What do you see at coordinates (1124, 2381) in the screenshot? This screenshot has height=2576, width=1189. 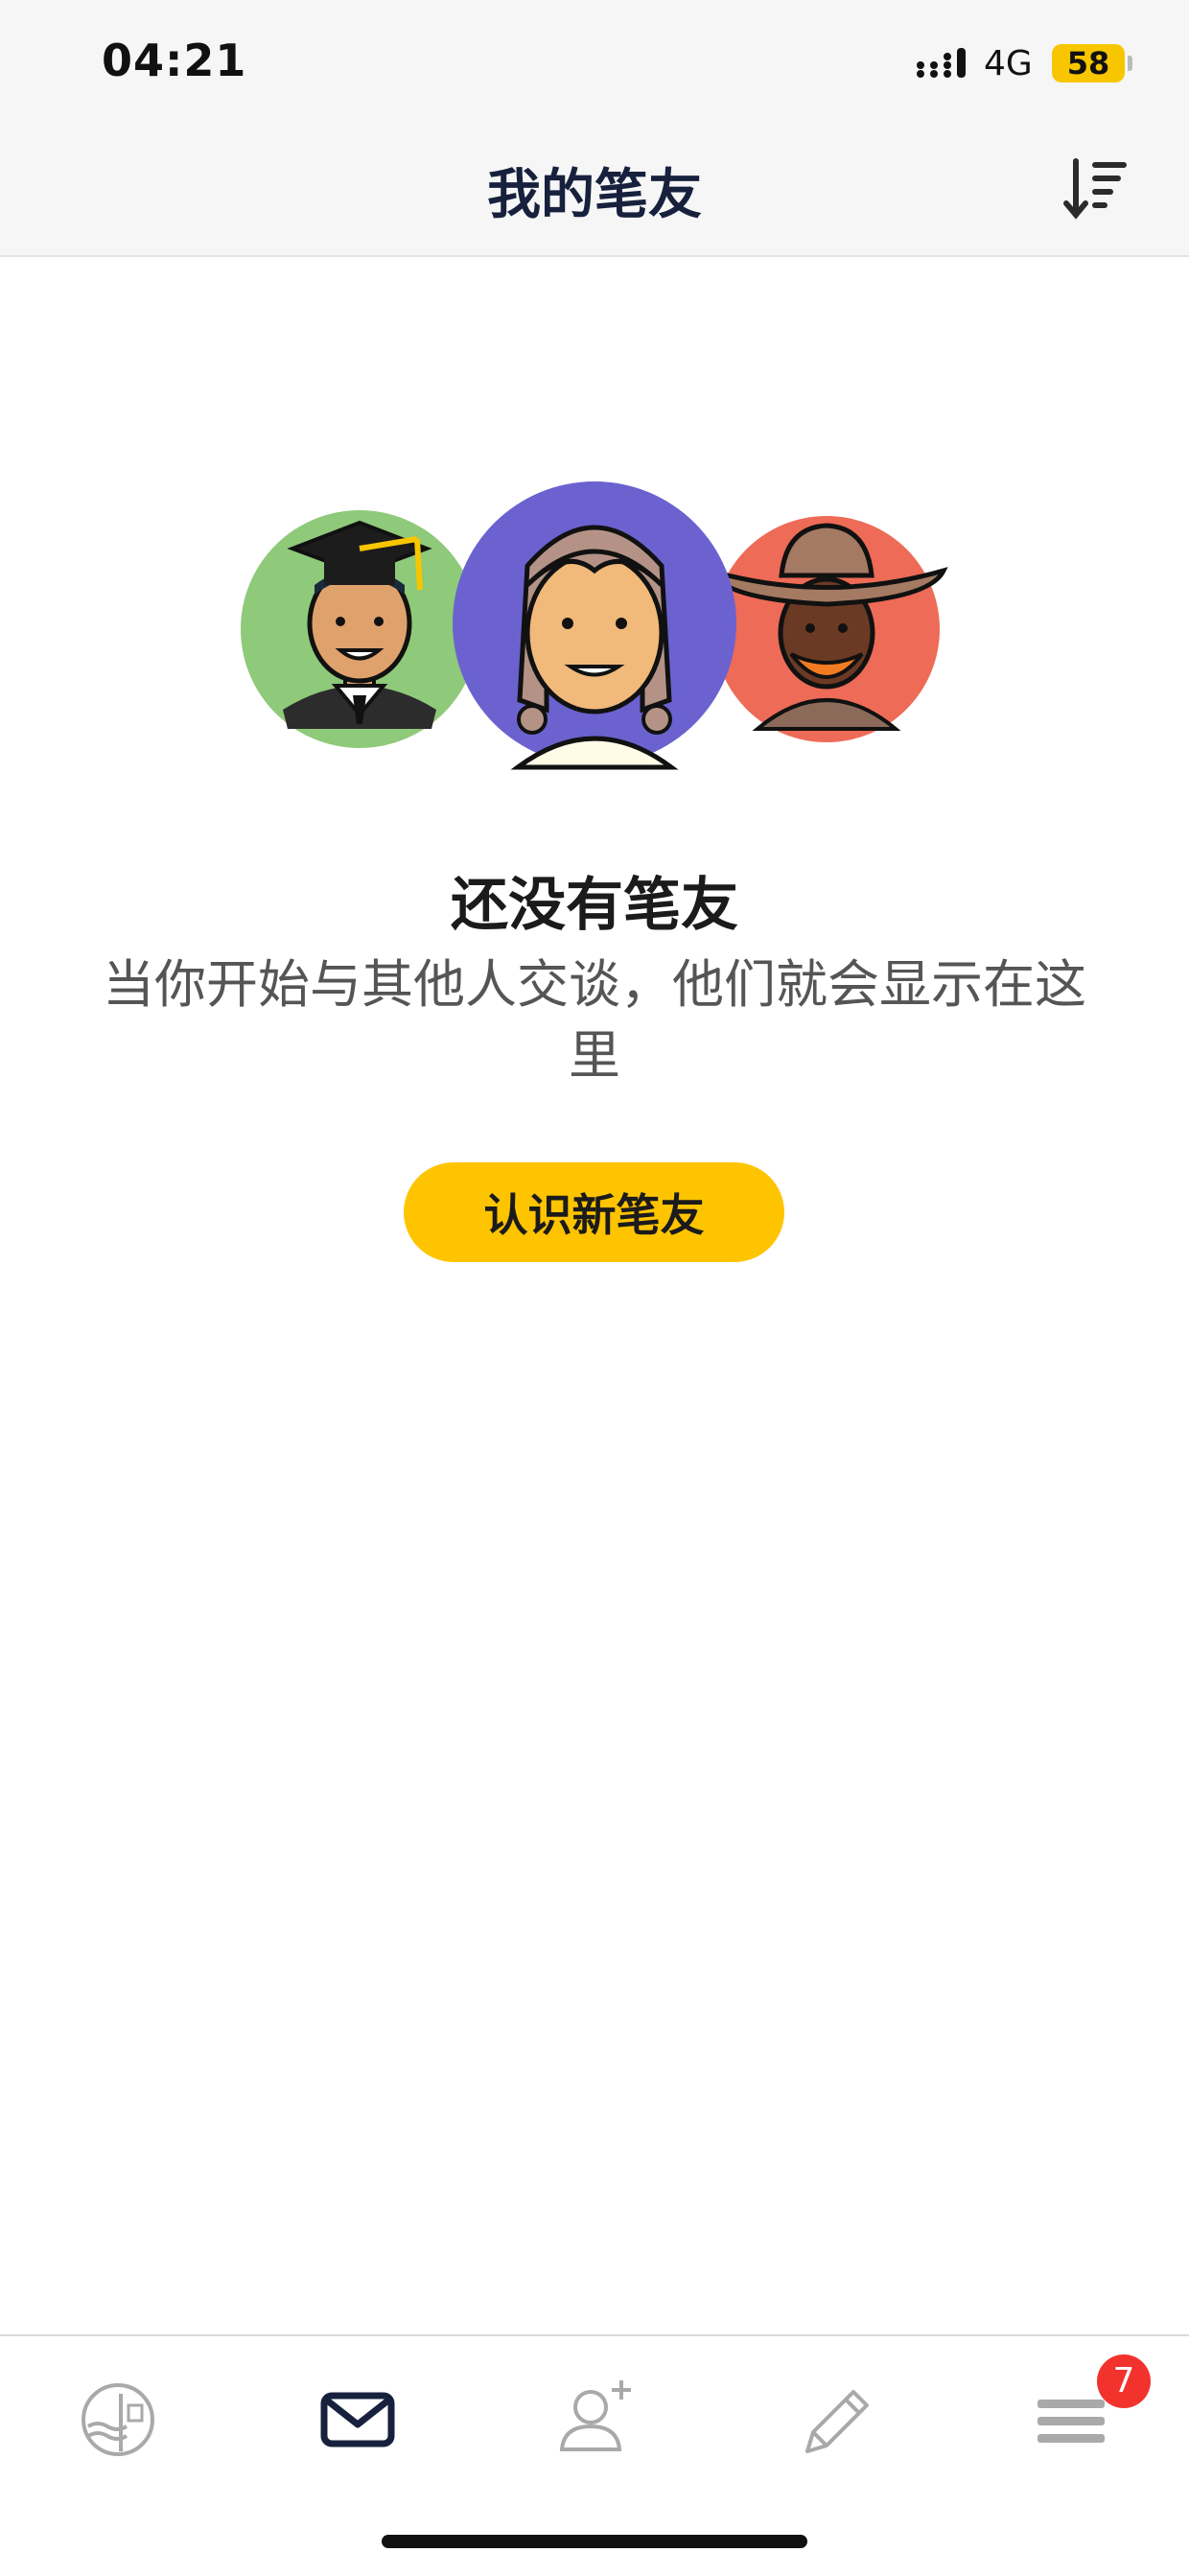 I see `menu-notification-badge: 7` at bounding box center [1124, 2381].